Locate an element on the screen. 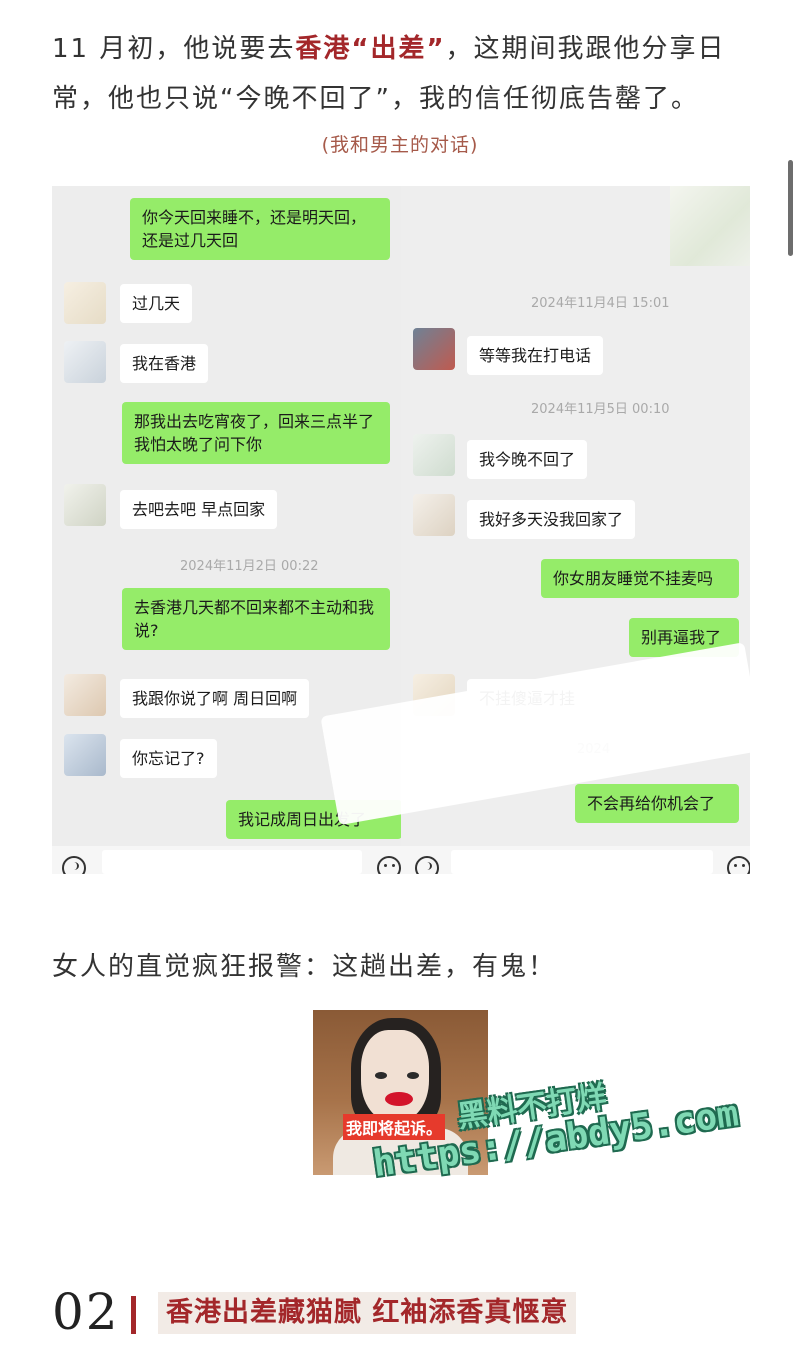 The image size is (800, 1365). input-bar-right is located at coordinates (575, 860).